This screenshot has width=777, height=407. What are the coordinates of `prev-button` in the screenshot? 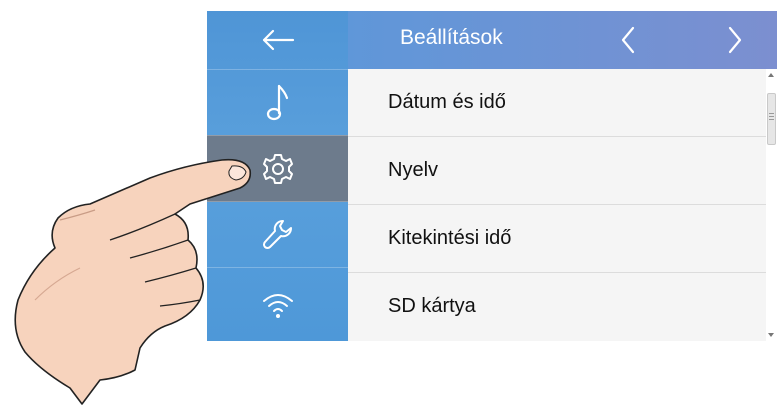 It's located at (628, 40).